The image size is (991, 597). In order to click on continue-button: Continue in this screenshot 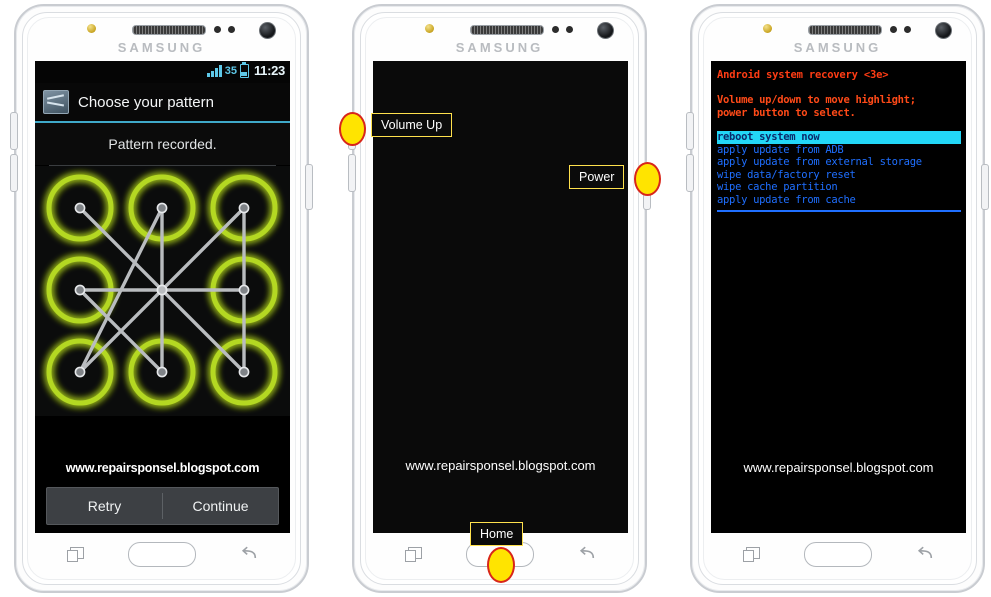, I will do `click(220, 506)`.